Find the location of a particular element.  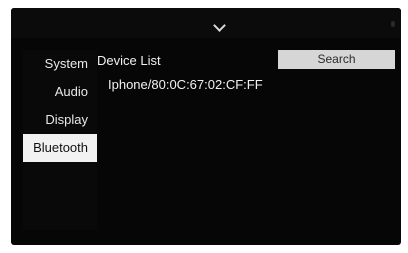

top-bar is located at coordinates (206, 23).